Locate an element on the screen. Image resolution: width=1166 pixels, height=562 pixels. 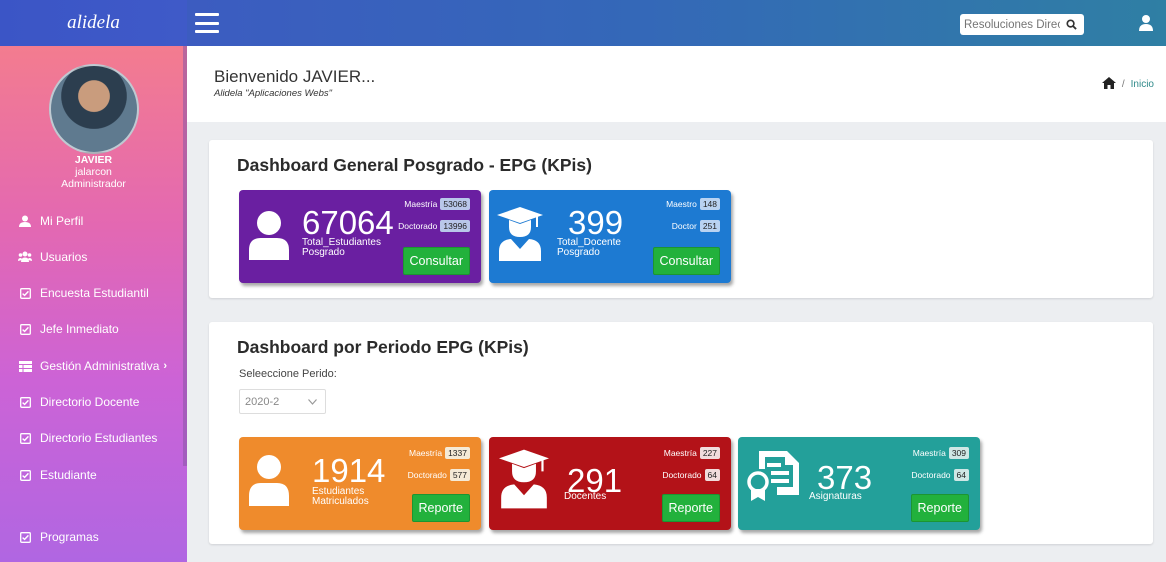
status-badge: 13996 is located at coordinates (455, 226).